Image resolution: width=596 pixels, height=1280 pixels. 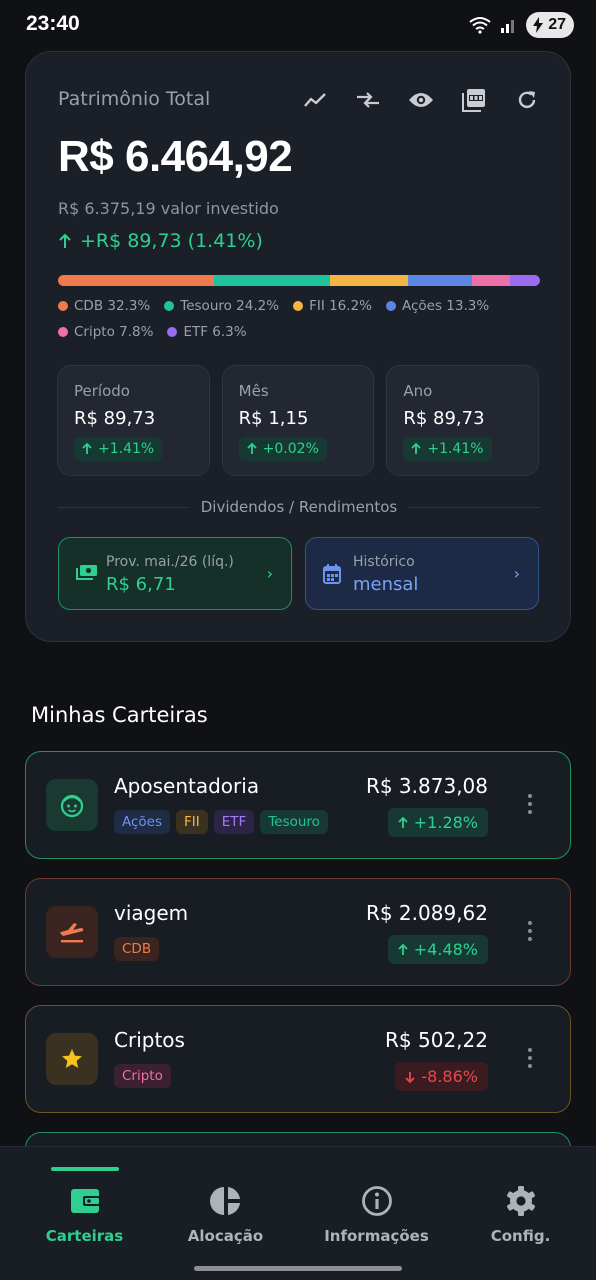 What do you see at coordinates (480, 25) in the screenshot?
I see `wifi-icon` at bounding box center [480, 25].